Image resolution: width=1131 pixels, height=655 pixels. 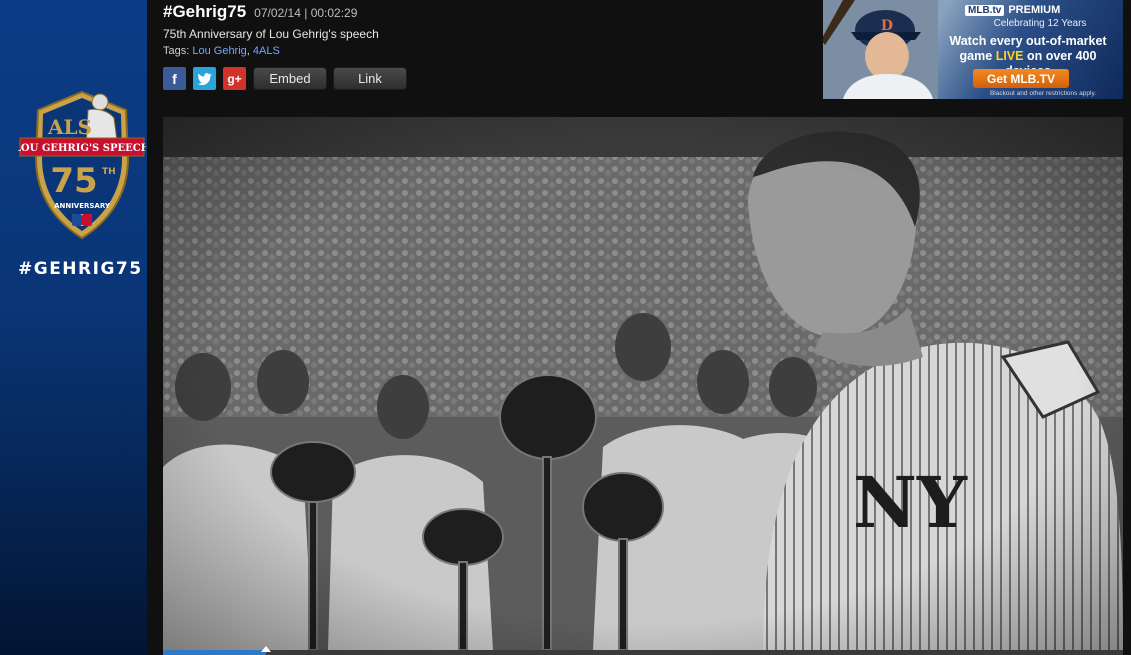 I want to click on facebook-share-button: f, so click(x=174, y=78).